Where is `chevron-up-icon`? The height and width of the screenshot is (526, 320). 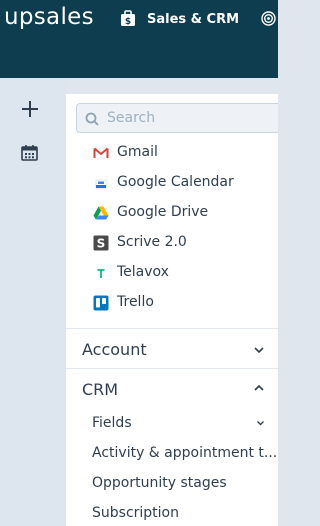 chevron-up-icon is located at coordinates (259, 388).